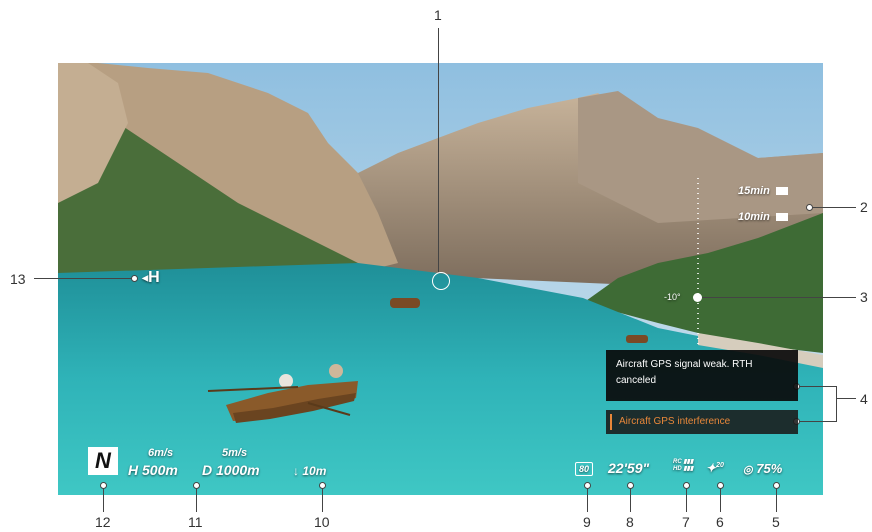 The height and width of the screenshot is (532, 872). What do you see at coordinates (296, 471) in the screenshot?
I see `obstacle-icon: ↓` at bounding box center [296, 471].